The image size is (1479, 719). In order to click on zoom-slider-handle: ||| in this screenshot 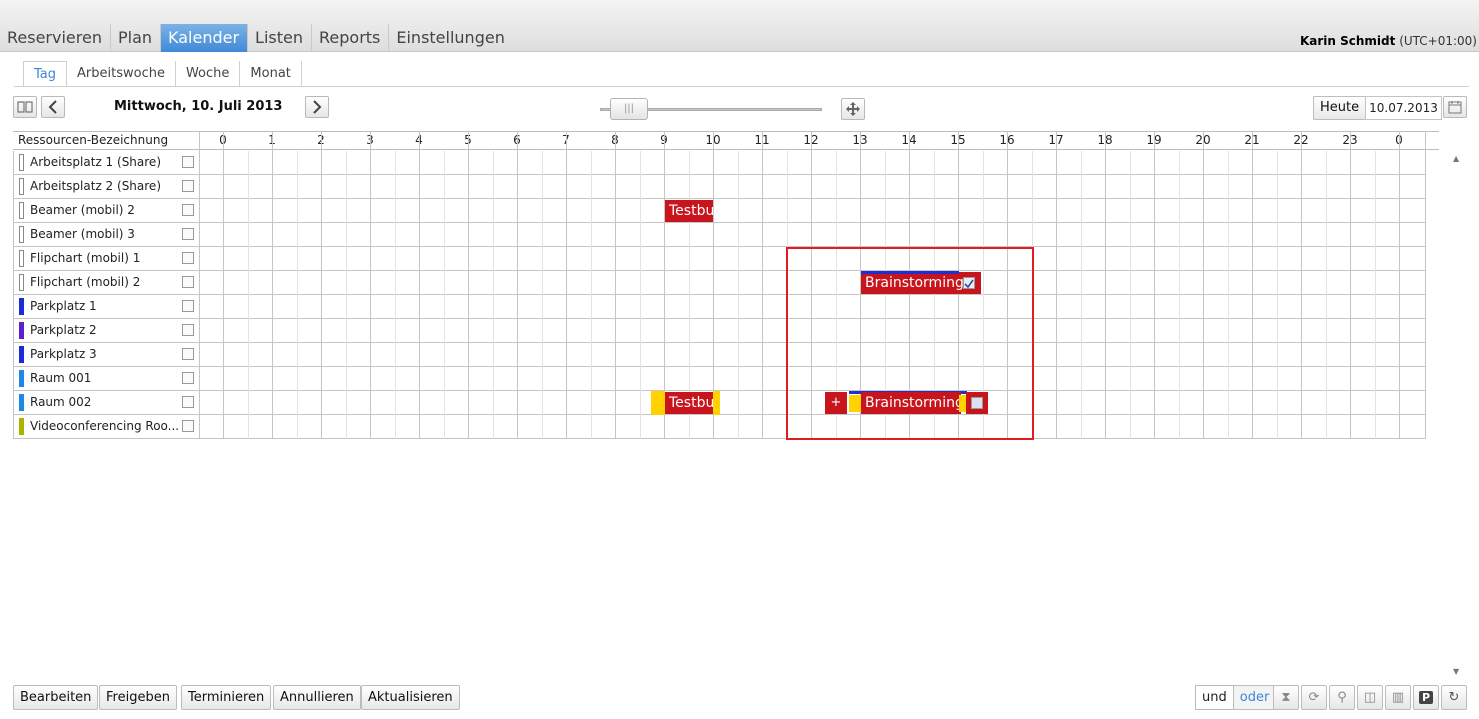, I will do `click(629, 109)`.